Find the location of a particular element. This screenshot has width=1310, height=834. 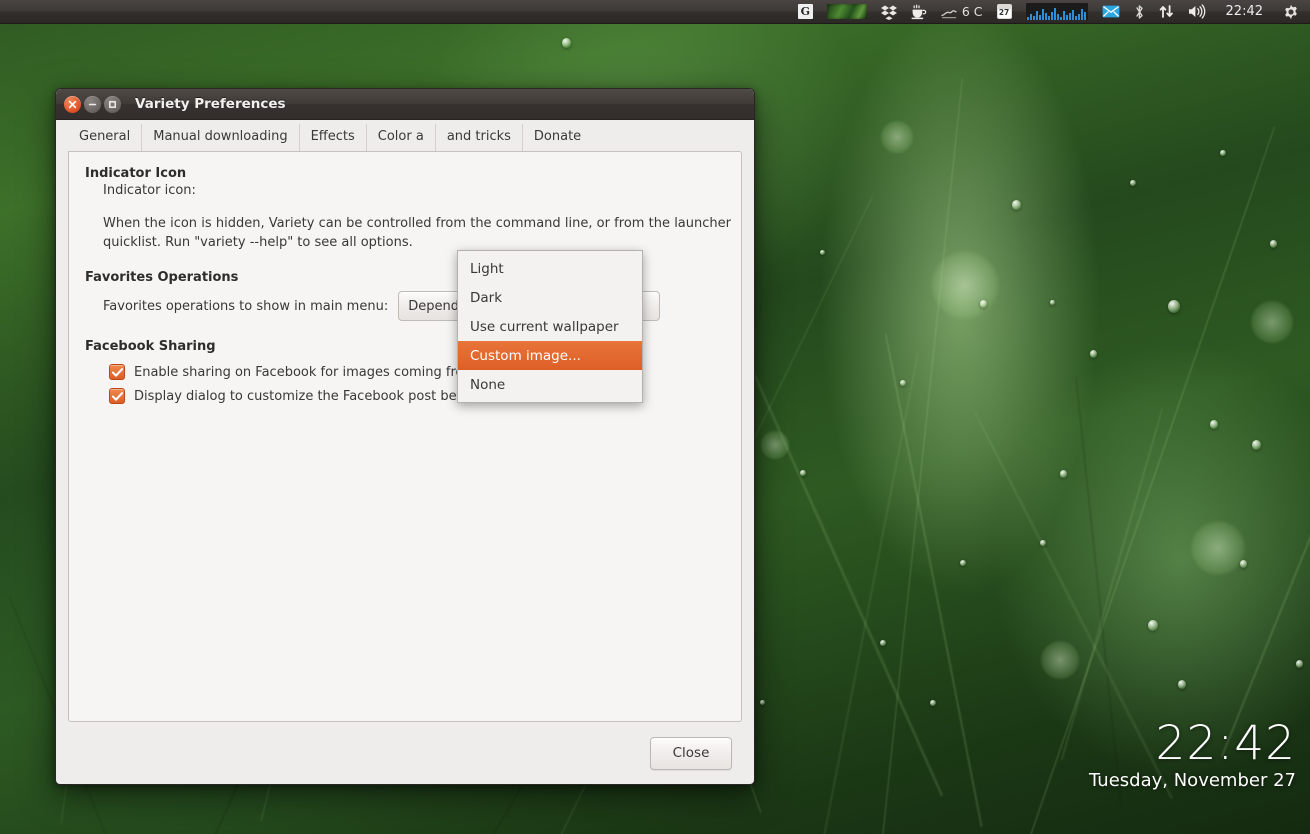

mail-indicator is located at coordinates (1111, 12).